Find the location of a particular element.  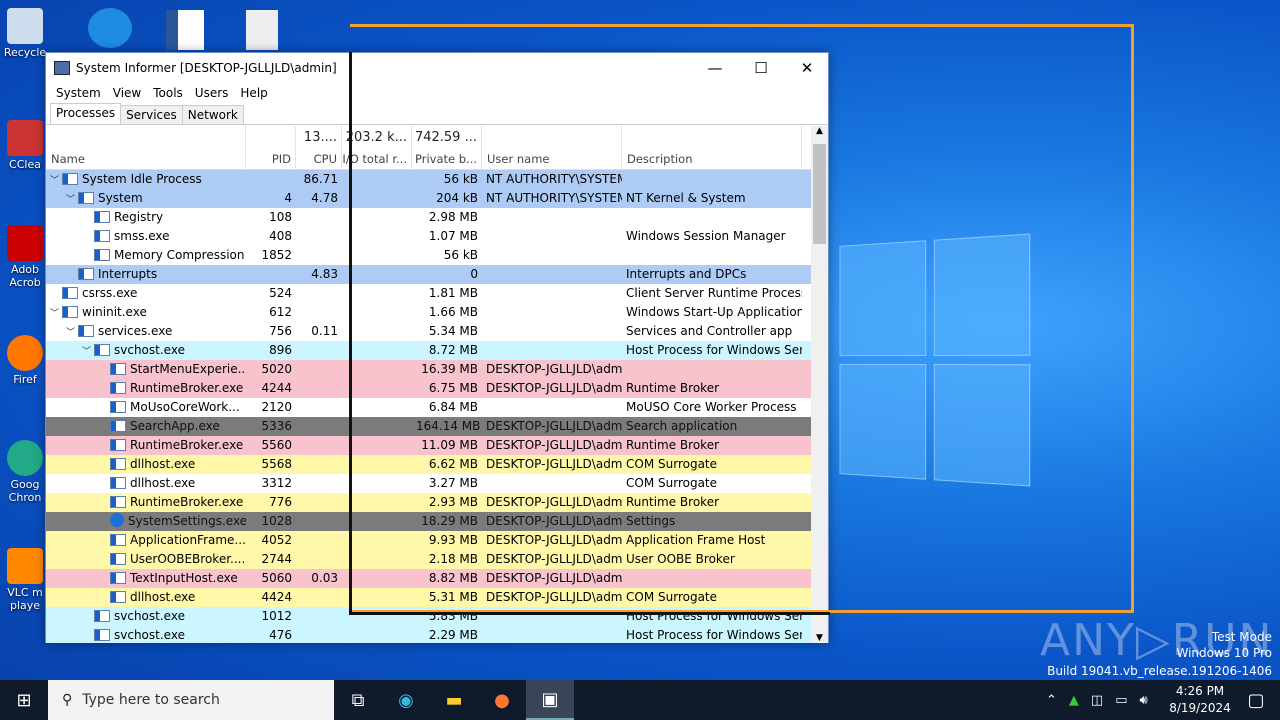

process-row: Interrupts 4.83 0 Interrupts and DPCs is located at coordinates (429, 274).